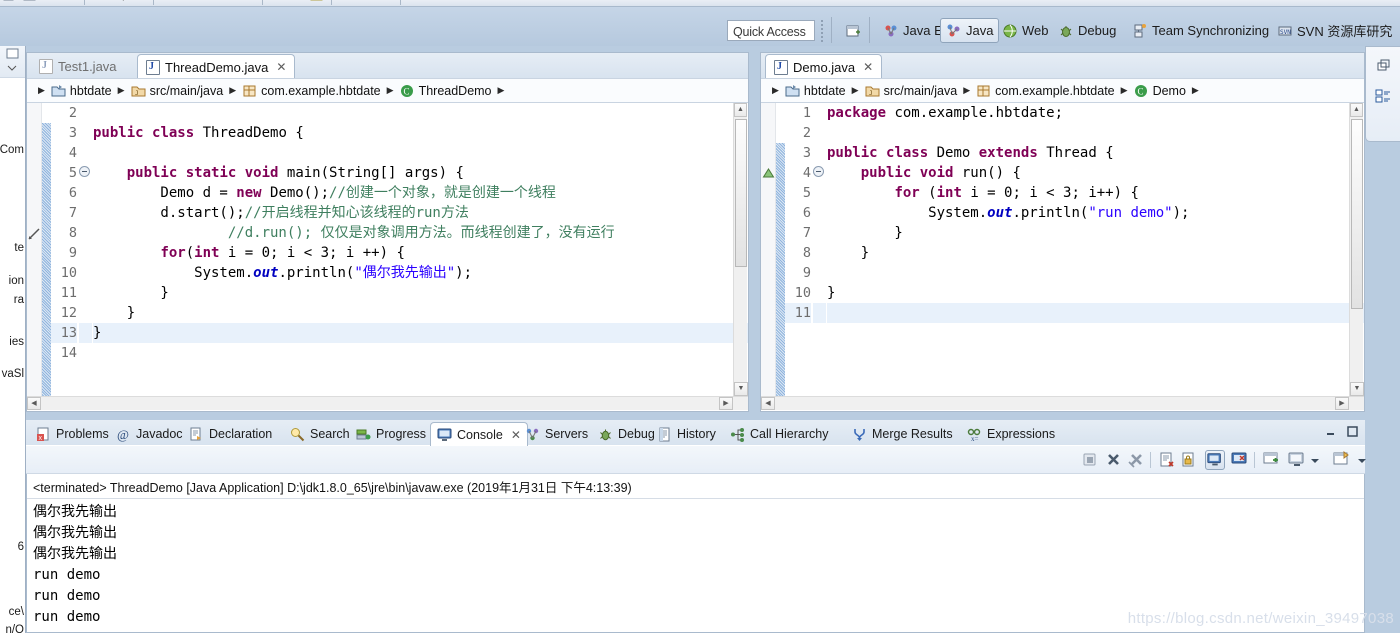  What do you see at coordinates (1272, 460) in the screenshot?
I see `display-selected-console-icon` at bounding box center [1272, 460].